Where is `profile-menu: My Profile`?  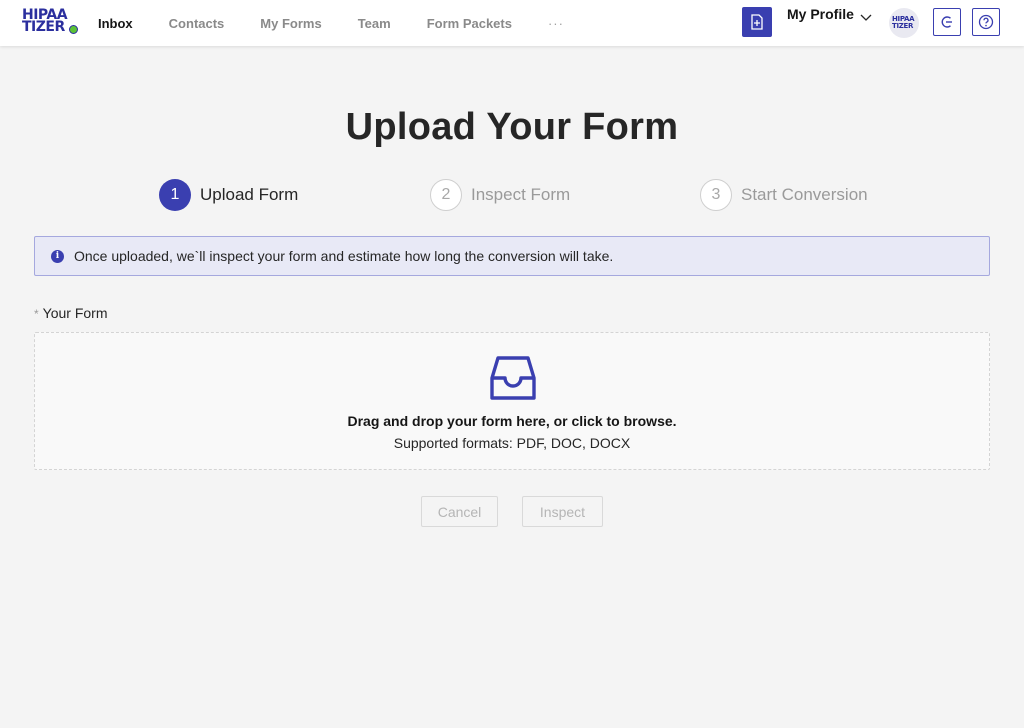 profile-menu: My Profile is located at coordinates (829, 14).